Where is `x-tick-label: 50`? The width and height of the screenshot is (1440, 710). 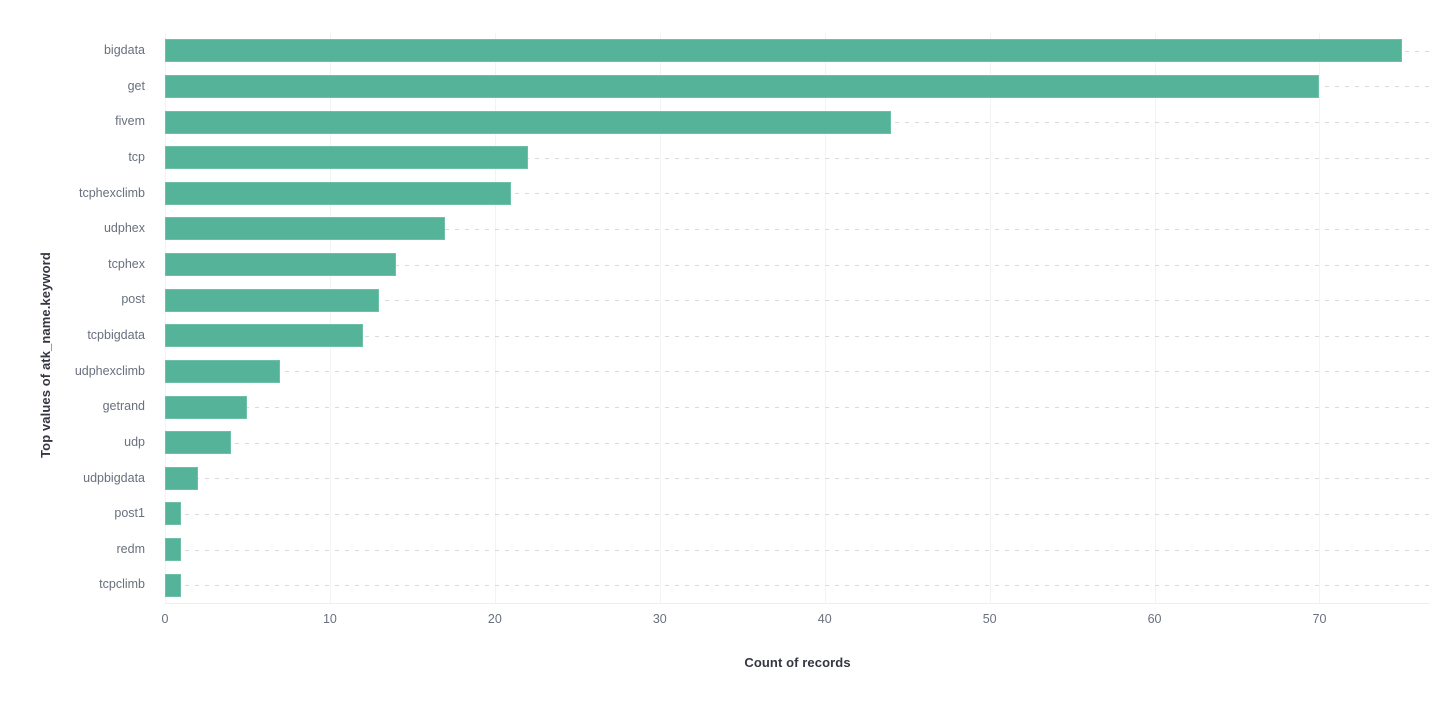
x-tick-label: 50 is located at coordinates (989, 619).